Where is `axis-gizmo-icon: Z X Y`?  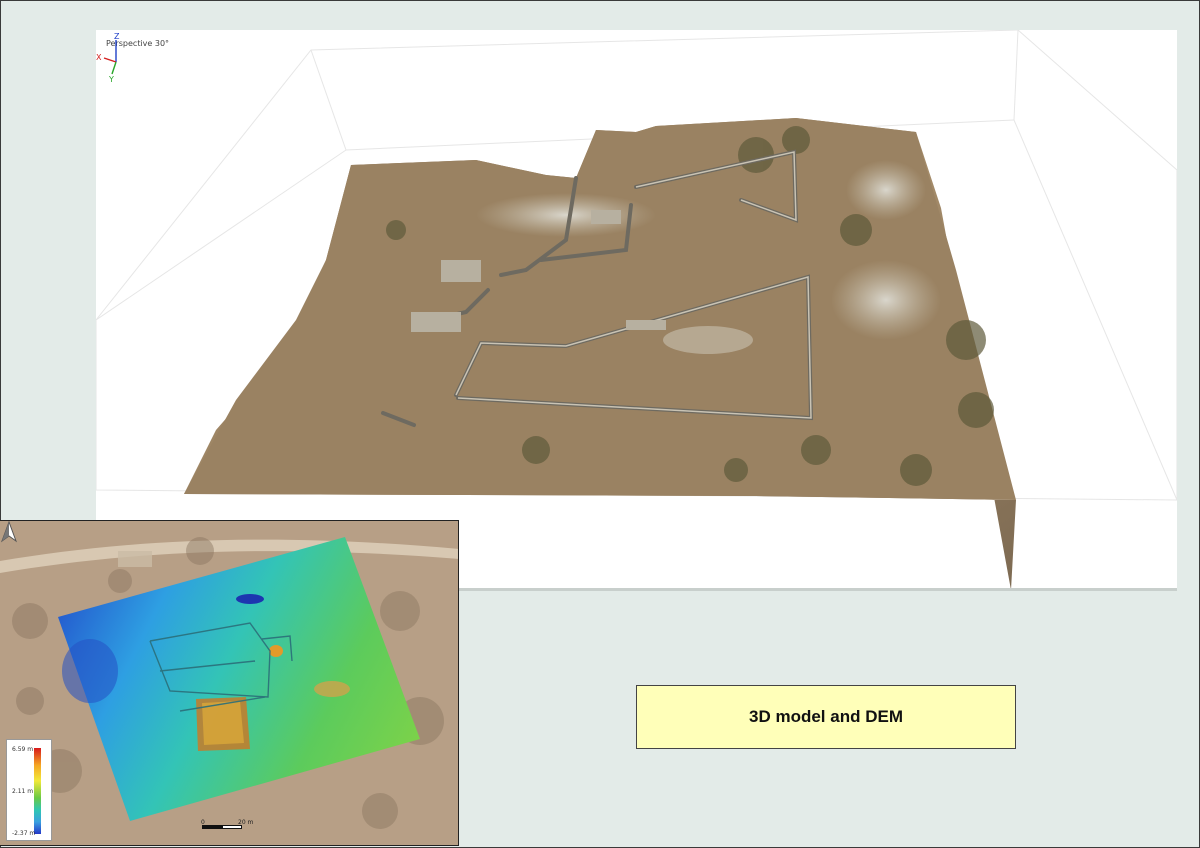 axis-gizmo-icon: Z X Y is located at coordinates (116, 56).